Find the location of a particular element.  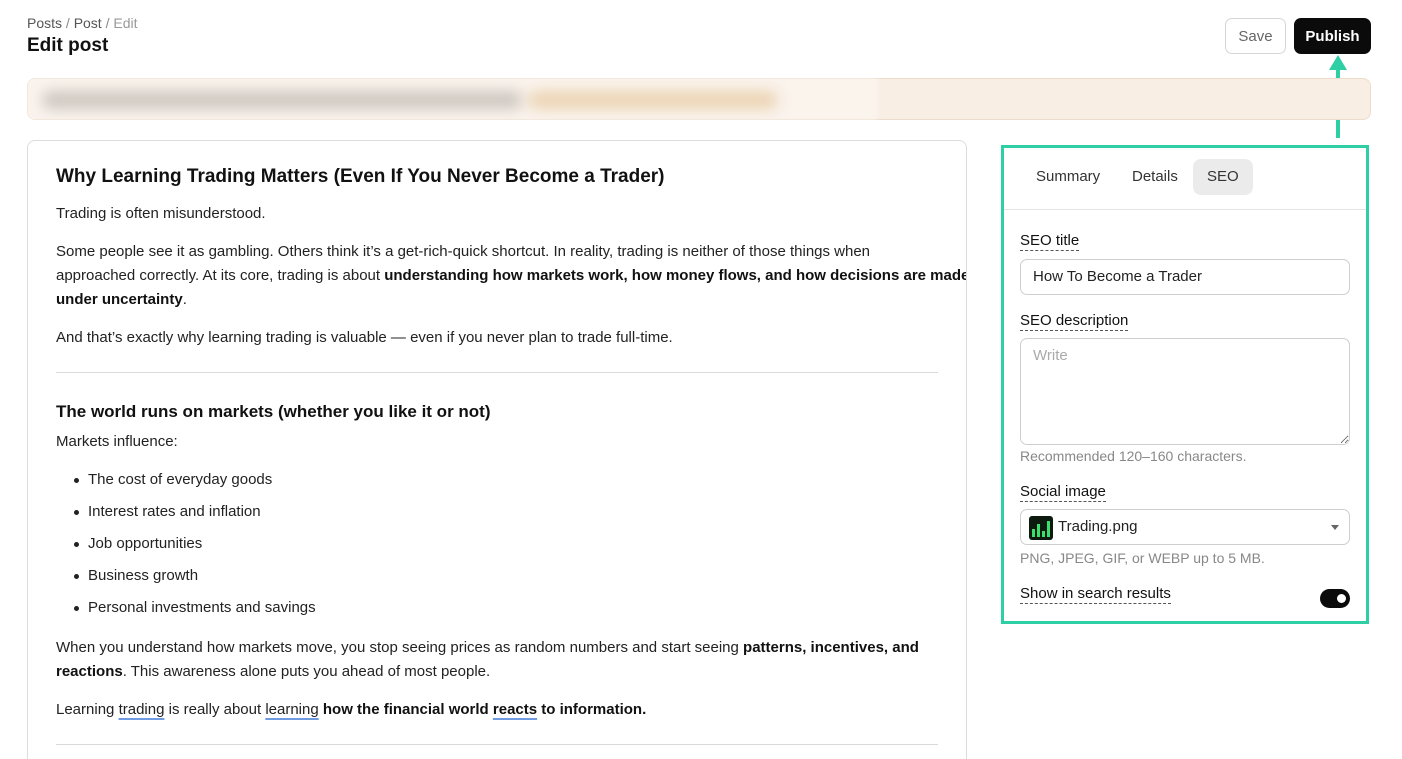

toggle-knob is located at coordinates (1341, 598).